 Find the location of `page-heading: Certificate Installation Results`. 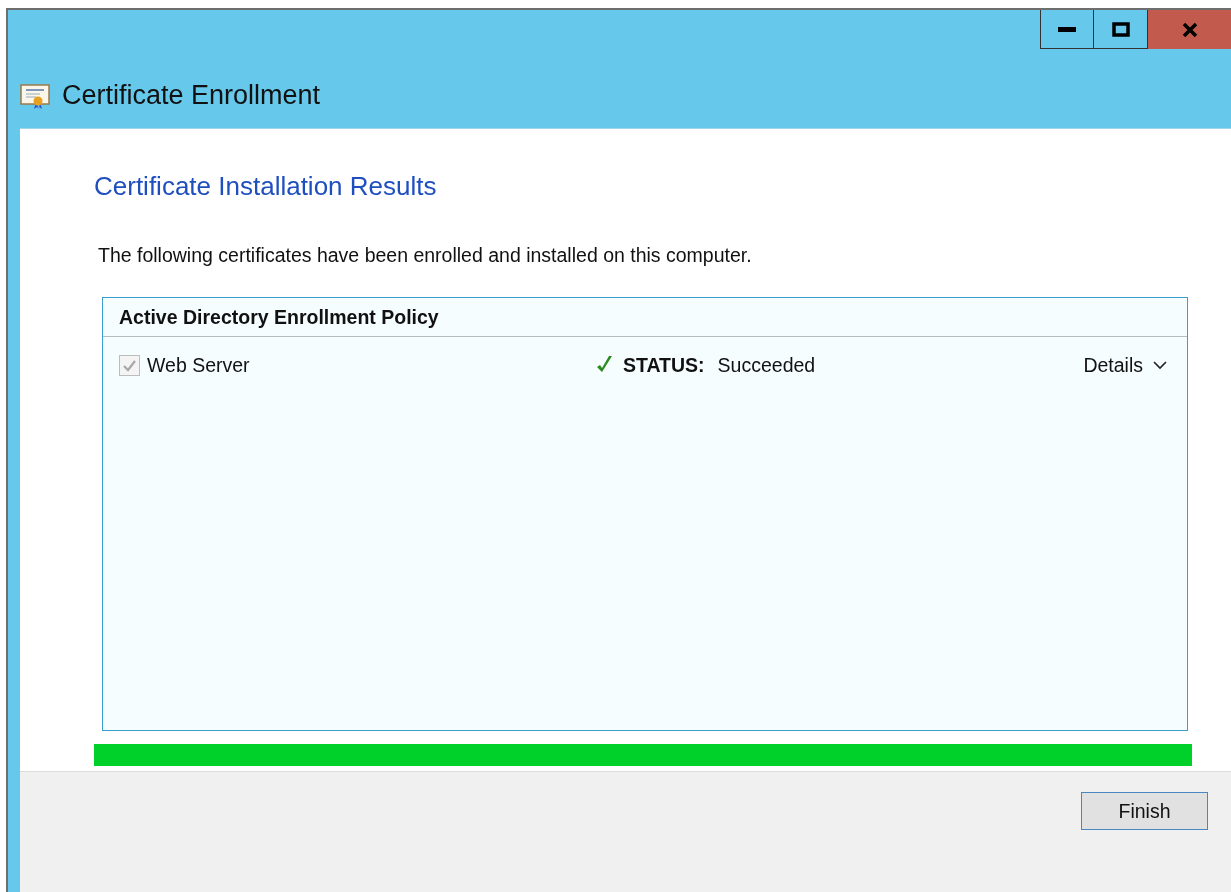

page-heading: Certificate Installation Results is located at coordinates (266, 186).